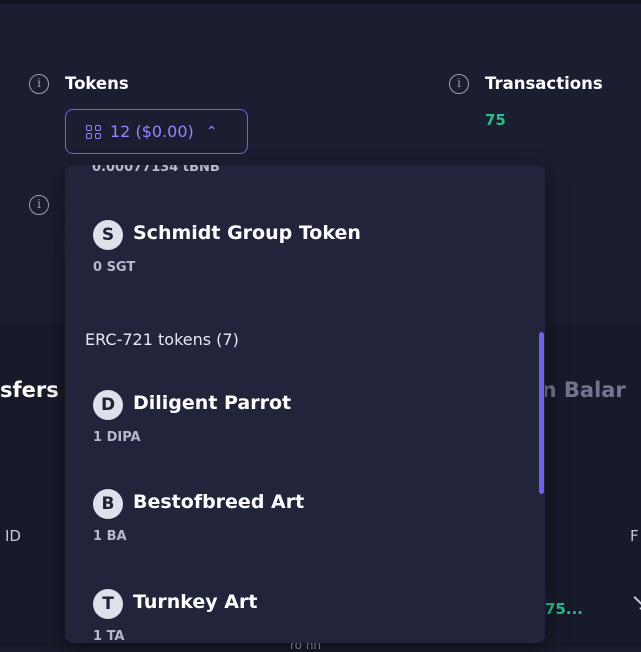 The image size is (641, 652). I want to click on token-name: Schmidt Group Token, so click(247, 233).